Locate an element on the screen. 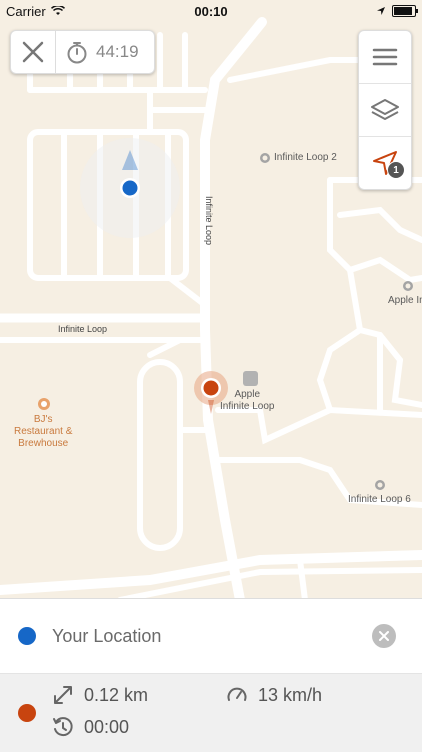 This screenshot has height=752, width=422. user-location-marker is located at coordinates (130, 188).